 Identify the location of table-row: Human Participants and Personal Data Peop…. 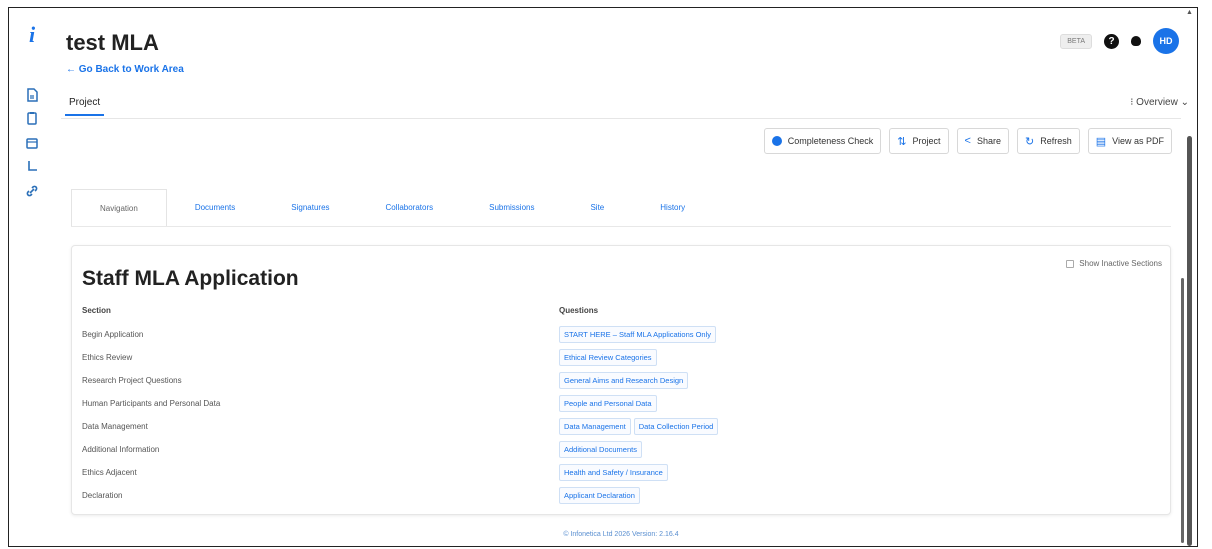
(622, 404).